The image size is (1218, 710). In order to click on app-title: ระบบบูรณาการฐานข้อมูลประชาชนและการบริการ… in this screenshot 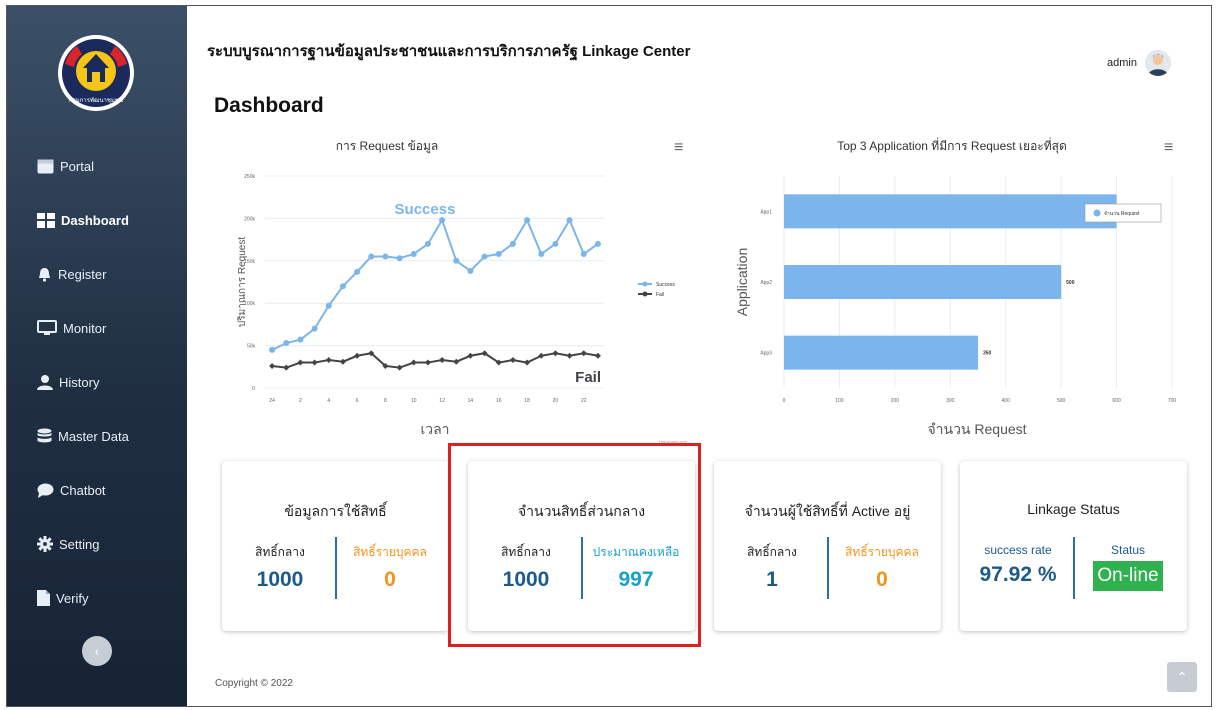, I will do `click(449, 51)`.